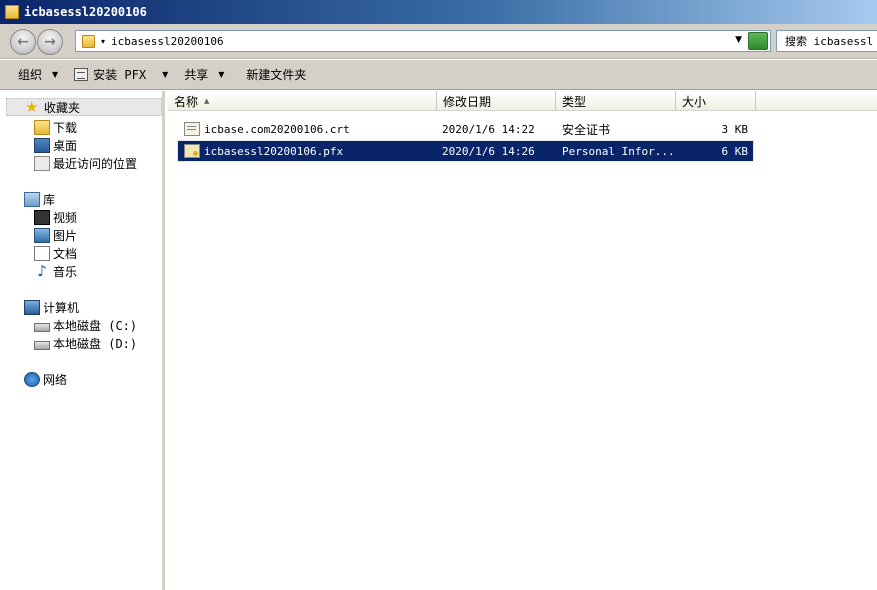 The image size is (877, 590). What do you see at coordinates (42, 327) in the screenshot?
I see `system-drive-icon` at bounding box center [42, 327].